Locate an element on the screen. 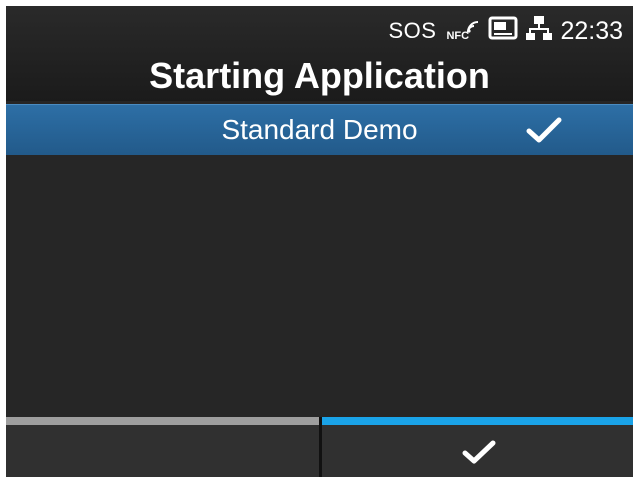 This screenshot has width=637, height=481. softkey-left is located at coordinates (162, 447).